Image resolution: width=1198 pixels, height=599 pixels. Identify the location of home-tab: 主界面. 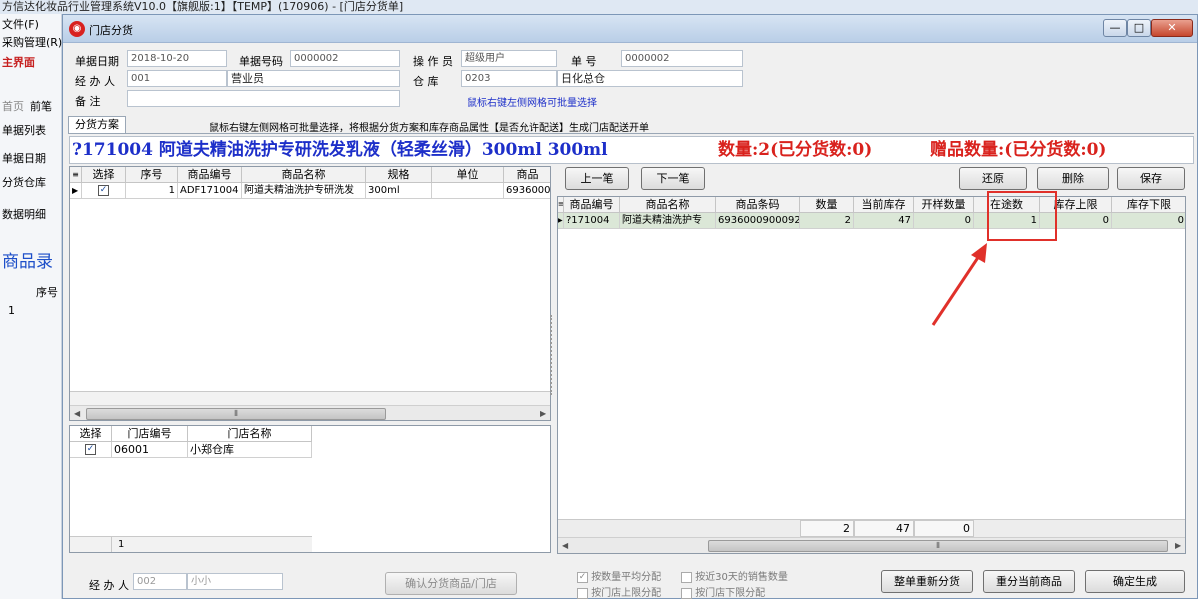
(31, 63).